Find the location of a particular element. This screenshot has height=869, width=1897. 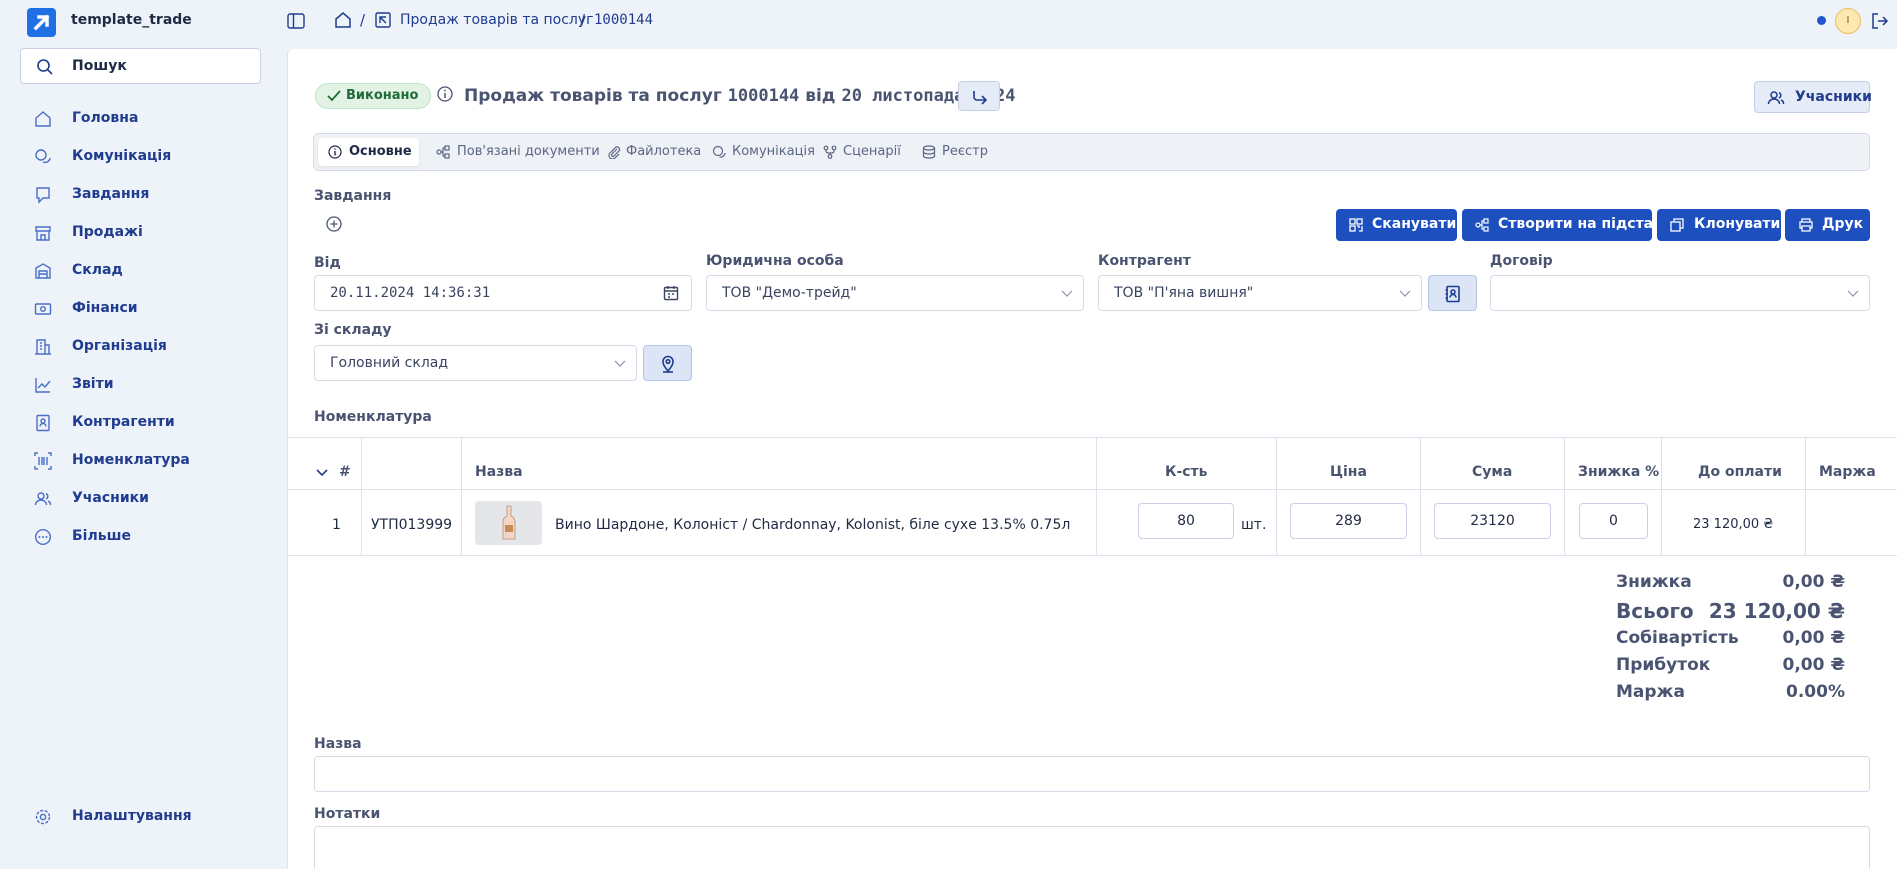

clone-button-label: Клонувати is located at coordinates (1737, 224).